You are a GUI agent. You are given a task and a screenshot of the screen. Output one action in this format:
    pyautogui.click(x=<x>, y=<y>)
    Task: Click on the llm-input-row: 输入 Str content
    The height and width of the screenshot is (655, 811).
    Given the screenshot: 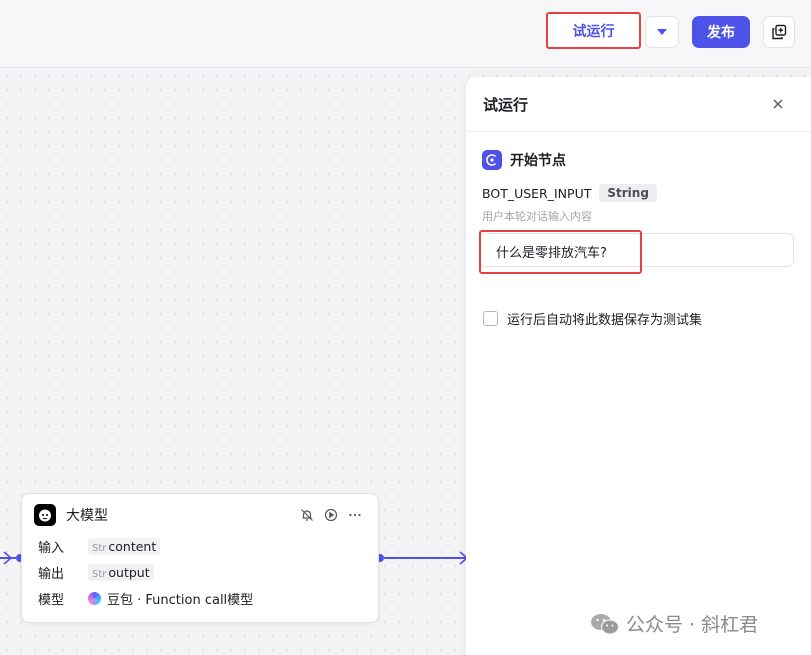 What is the action you would take?
    pyautogui.click(x=99, y=546)
    